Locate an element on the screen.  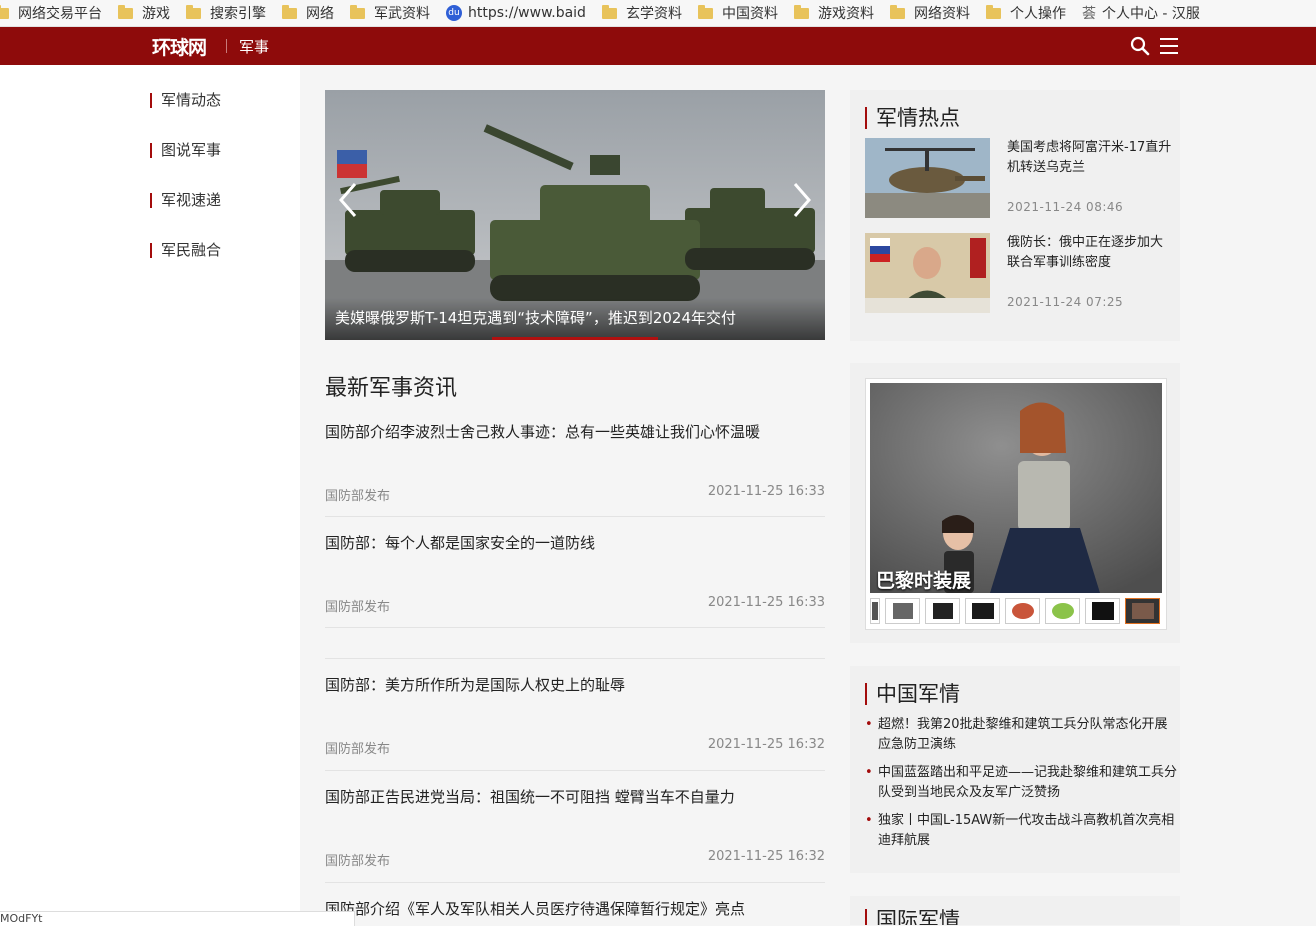
search-icon is located at coordinates (1140, 46).